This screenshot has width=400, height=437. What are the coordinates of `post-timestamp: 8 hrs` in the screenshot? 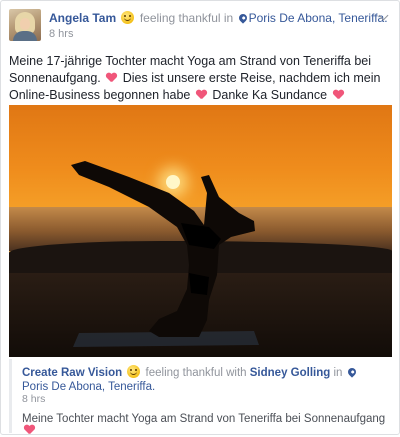 It's located at (61, 34).